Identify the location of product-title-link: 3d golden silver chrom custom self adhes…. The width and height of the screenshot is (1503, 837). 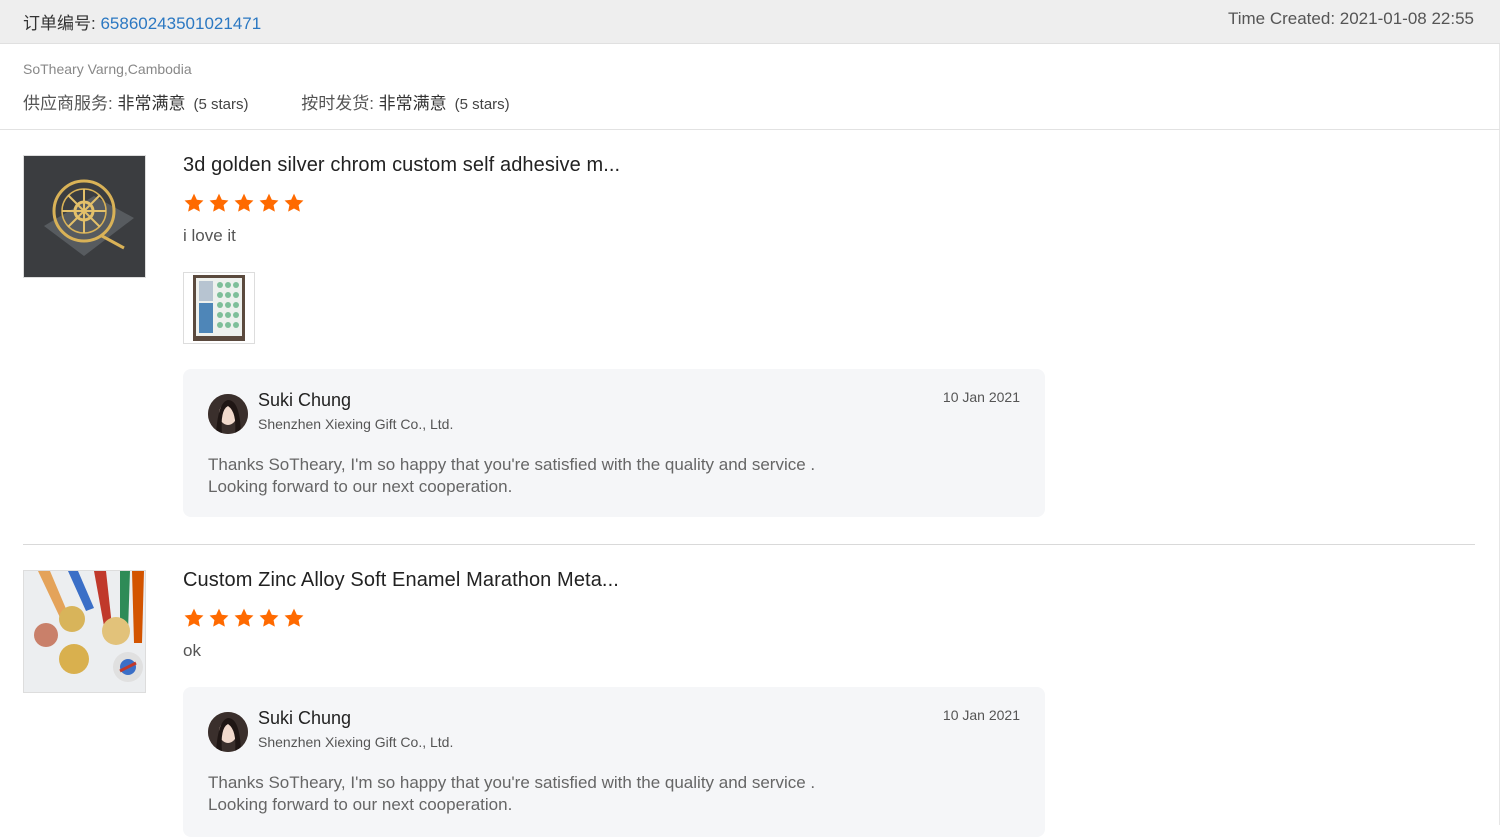
(401, 165).